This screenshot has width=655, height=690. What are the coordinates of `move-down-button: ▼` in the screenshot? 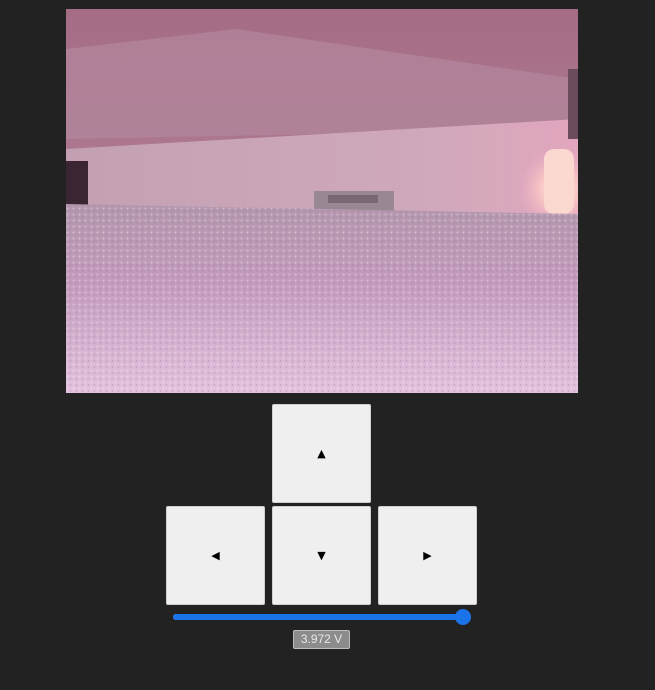 It's located at (321, 555).